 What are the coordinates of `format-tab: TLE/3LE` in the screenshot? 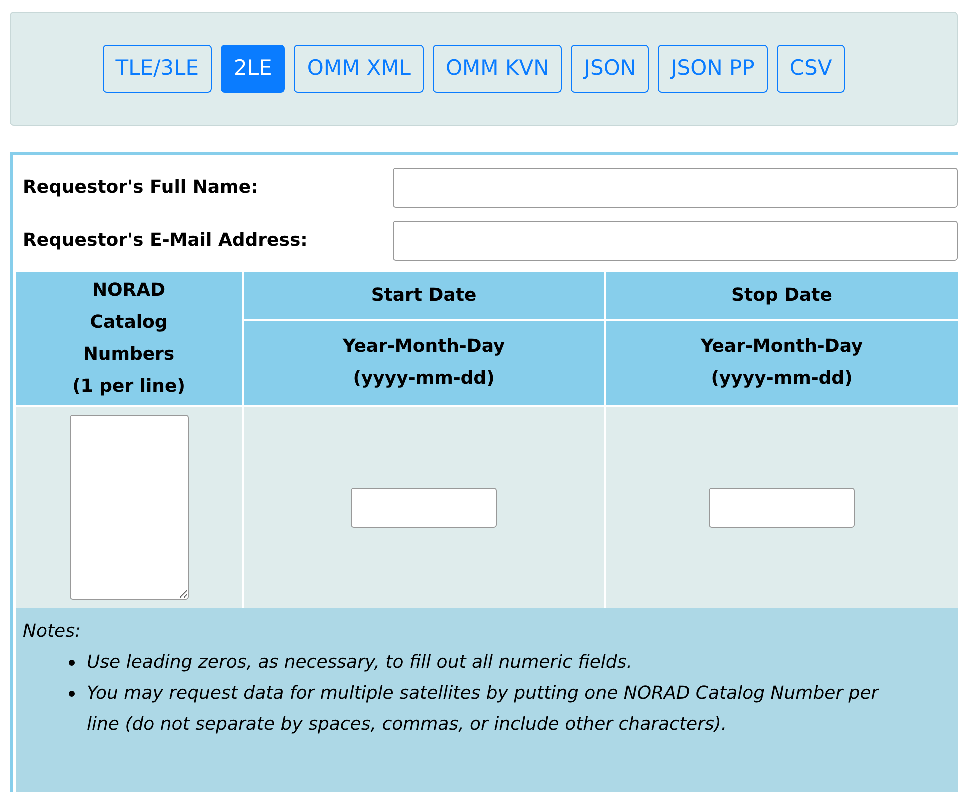 It's located at (157, 69).